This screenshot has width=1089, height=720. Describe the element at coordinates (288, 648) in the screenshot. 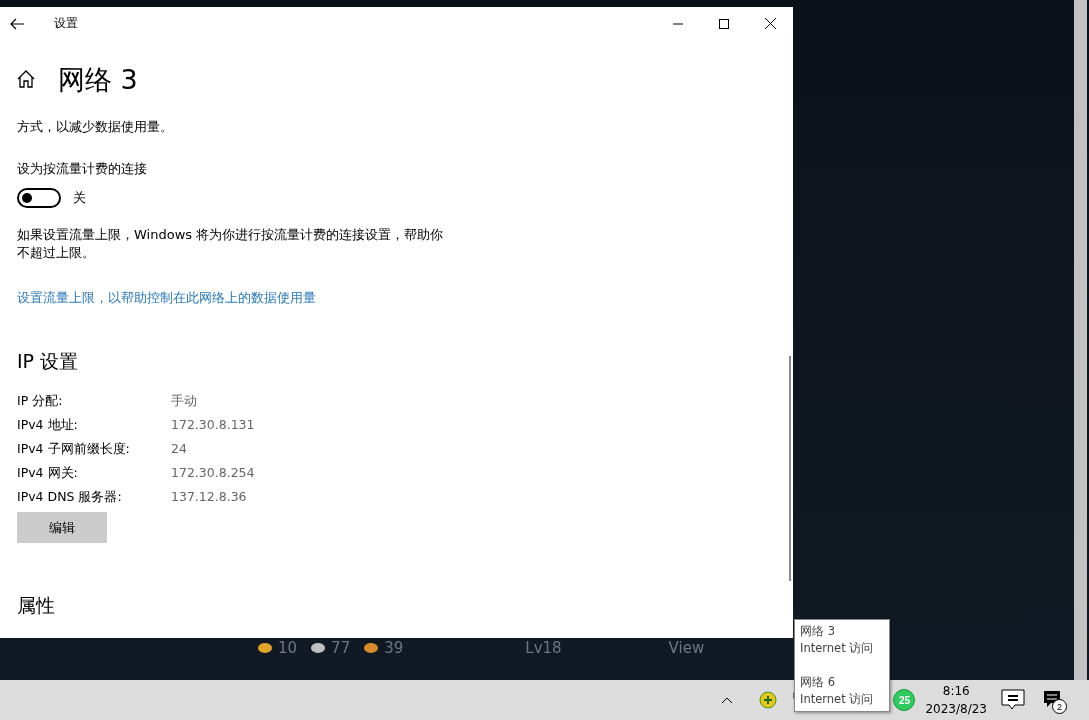

I see `stat-count: 10` at that location.